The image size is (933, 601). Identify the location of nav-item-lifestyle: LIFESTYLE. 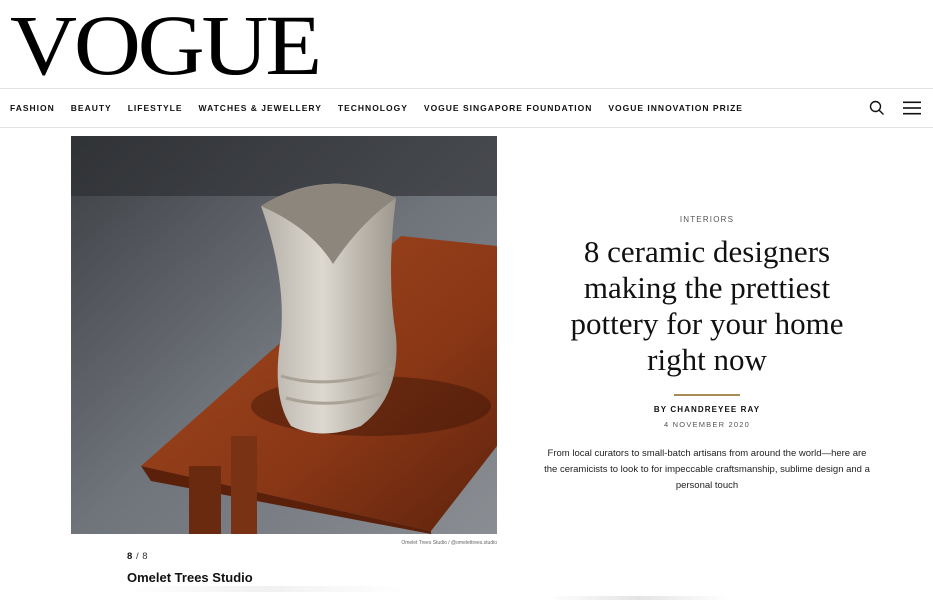
(155, 108).